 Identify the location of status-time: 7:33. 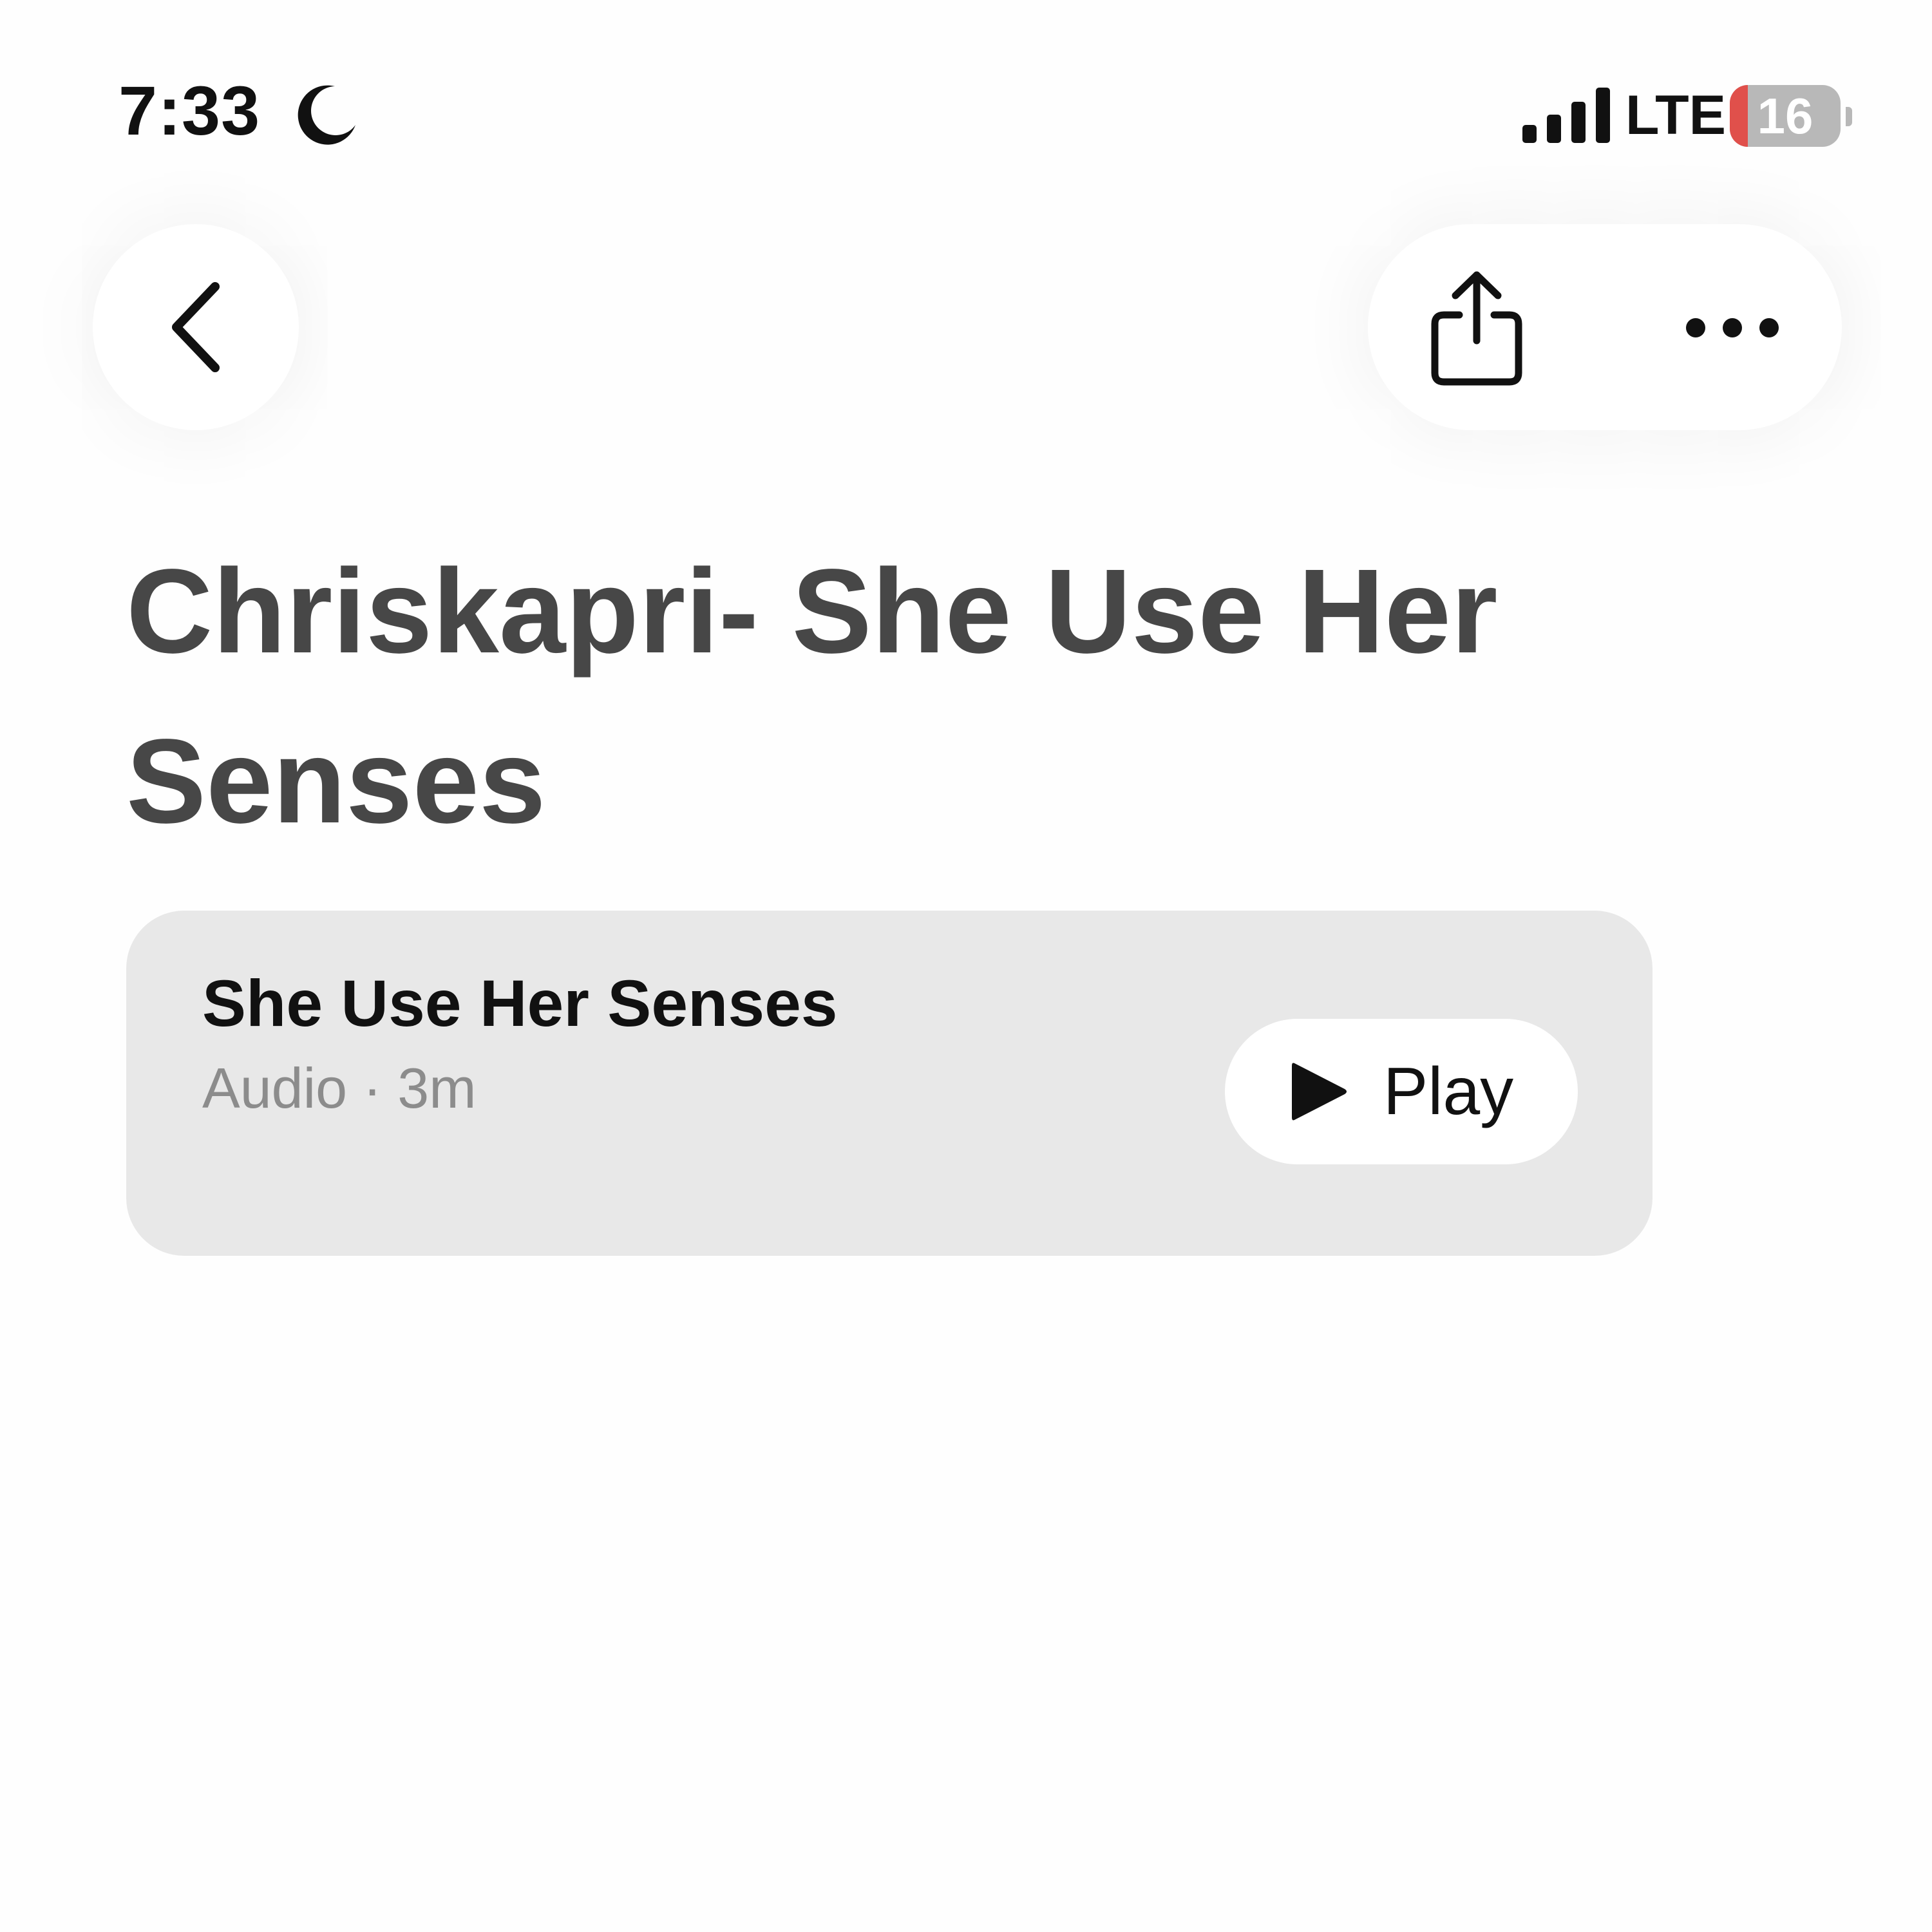
(190, 110).